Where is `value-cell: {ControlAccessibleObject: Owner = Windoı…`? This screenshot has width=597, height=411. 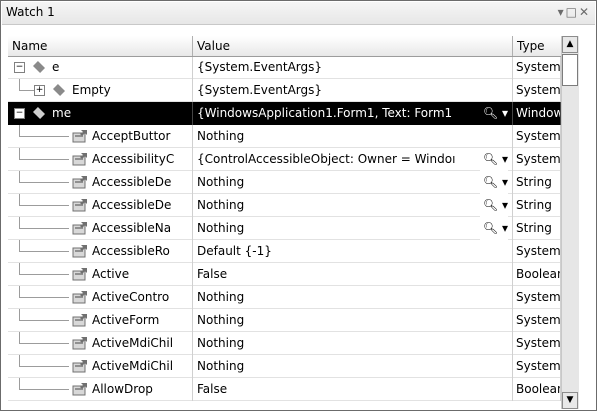
value-cell: {ControlAccessibleObject: Owner = Windoı… is located at coordinates (353, 159).